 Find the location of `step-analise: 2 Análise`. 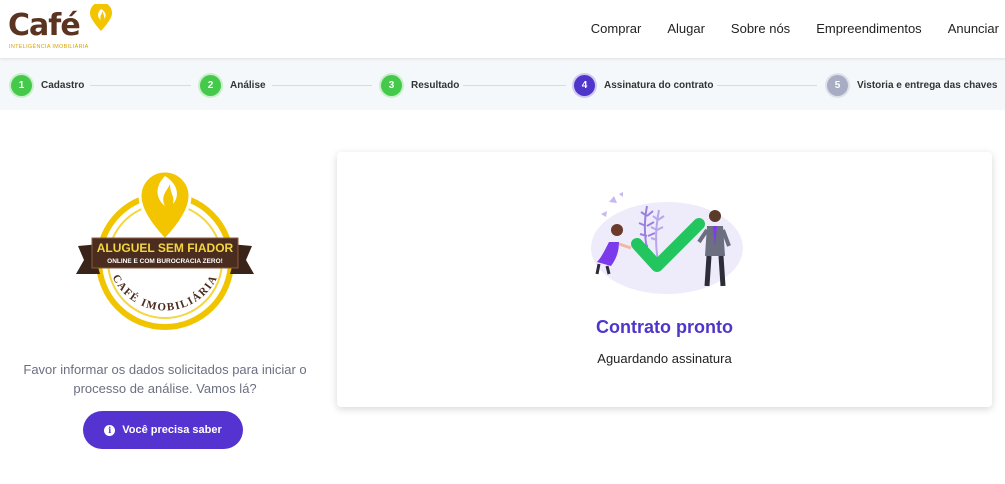

step-analise: 2 Análise is located at coordinates (233, 85).